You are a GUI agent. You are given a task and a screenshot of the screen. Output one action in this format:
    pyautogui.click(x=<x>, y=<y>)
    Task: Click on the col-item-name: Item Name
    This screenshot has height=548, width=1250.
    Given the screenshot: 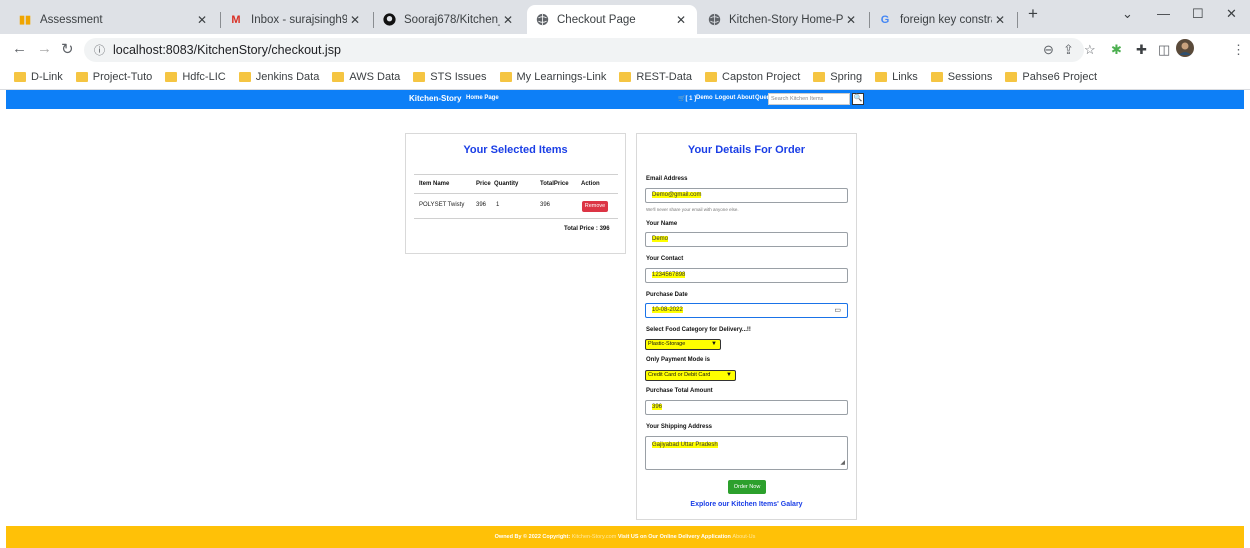 What is the action you would take?
    pyautogui.click(x=434, y=184)
    